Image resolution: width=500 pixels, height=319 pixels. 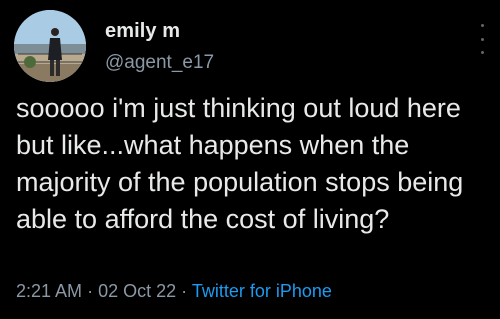 What do you see at coordinates (137, 291) in the screenshot?
I see `tweet-date: 02 Oct 22` at bounding box center [137, 291].